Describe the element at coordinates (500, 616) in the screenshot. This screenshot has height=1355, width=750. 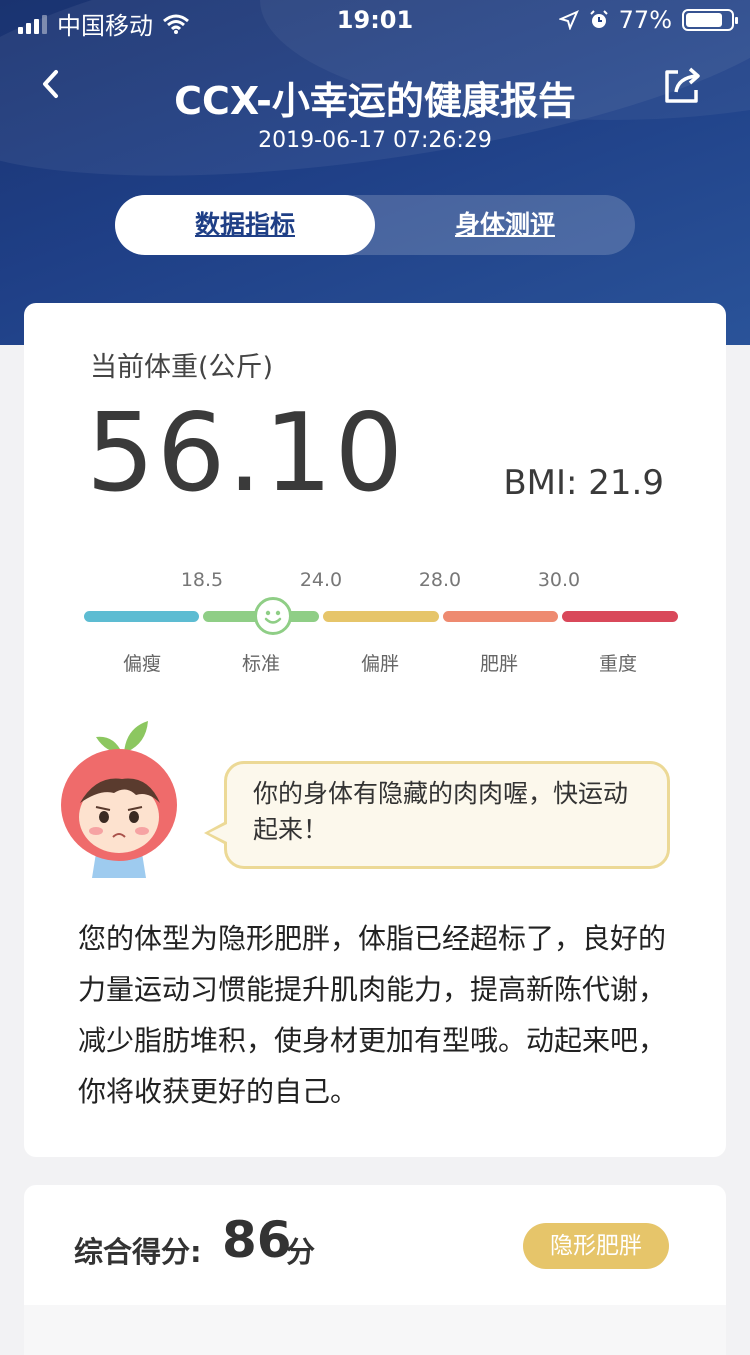
I see `bmi-bar-obese` at that location.